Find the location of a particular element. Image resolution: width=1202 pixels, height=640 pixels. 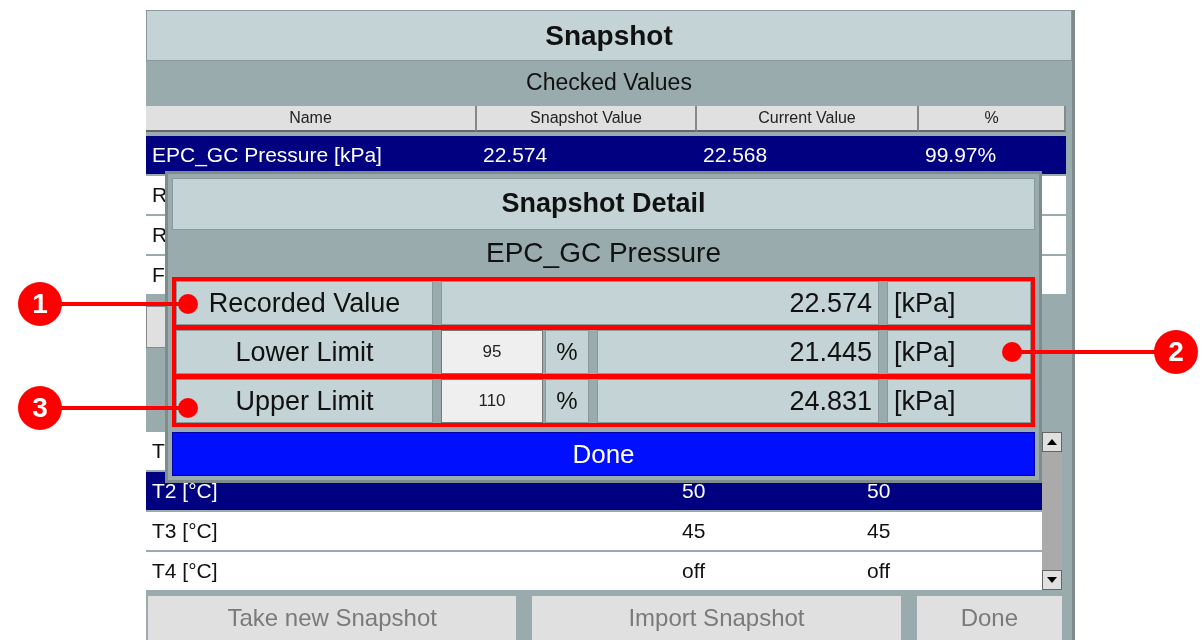

scroll-down-button is located at coordinates (1052, 580).